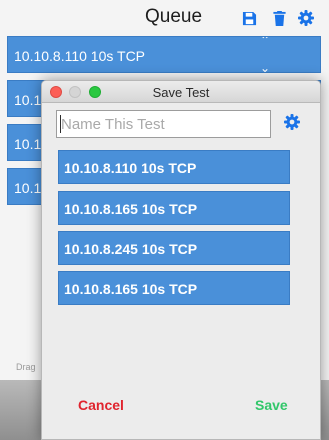 Image resolution: width=329 pixels, height=440 pixels. I want to click on test-list-item: 10.10.8.245 10s TCP, so click(174, 248).